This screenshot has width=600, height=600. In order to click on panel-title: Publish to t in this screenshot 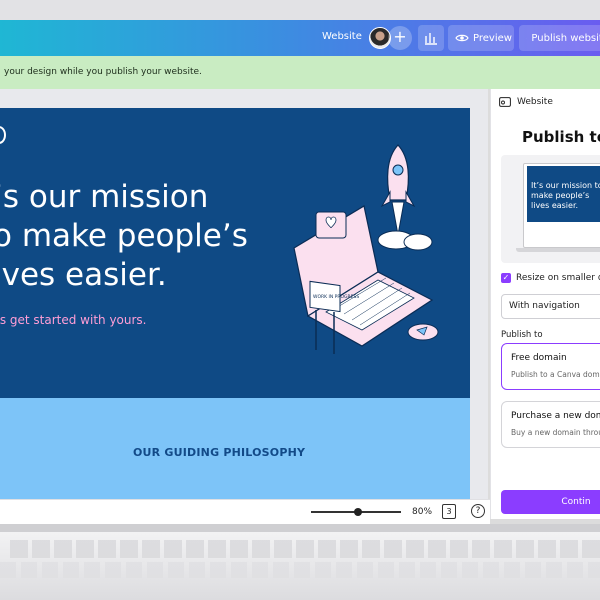, I will do `click(561, 137)`.